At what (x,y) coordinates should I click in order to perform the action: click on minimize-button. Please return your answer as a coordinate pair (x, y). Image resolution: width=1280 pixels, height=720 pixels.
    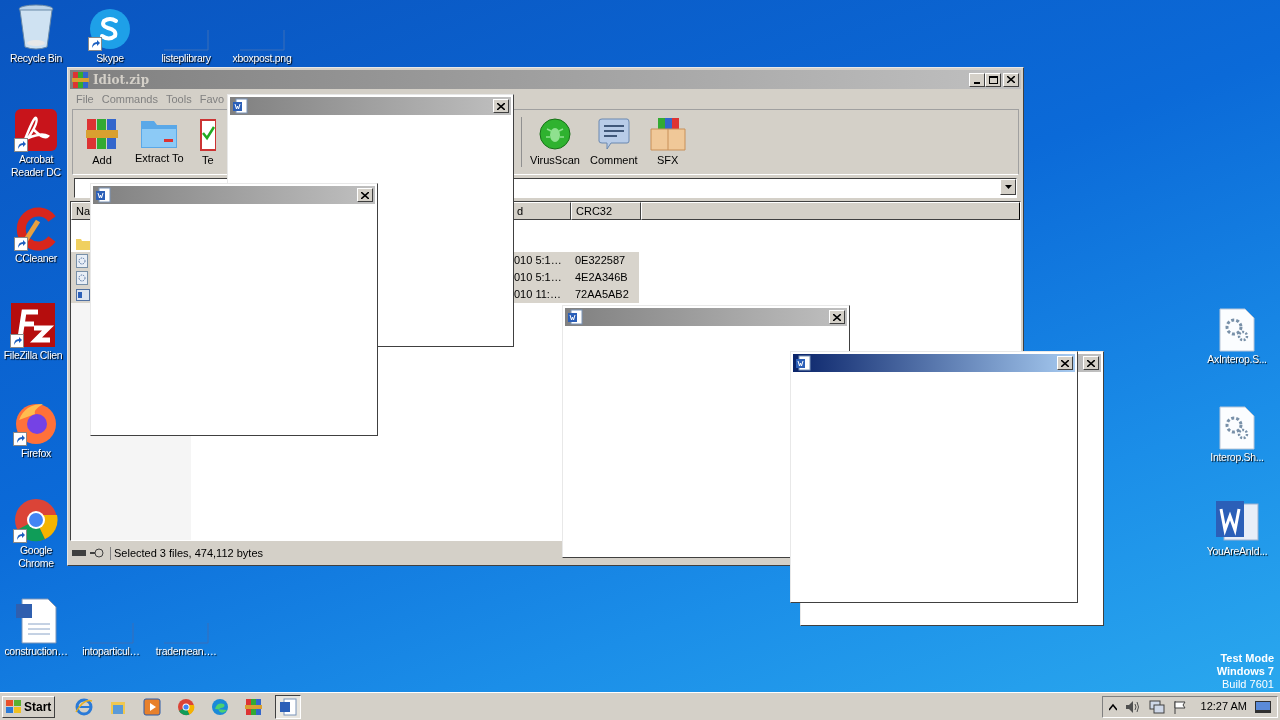
    Looking at the image, I should click on (977, 79).